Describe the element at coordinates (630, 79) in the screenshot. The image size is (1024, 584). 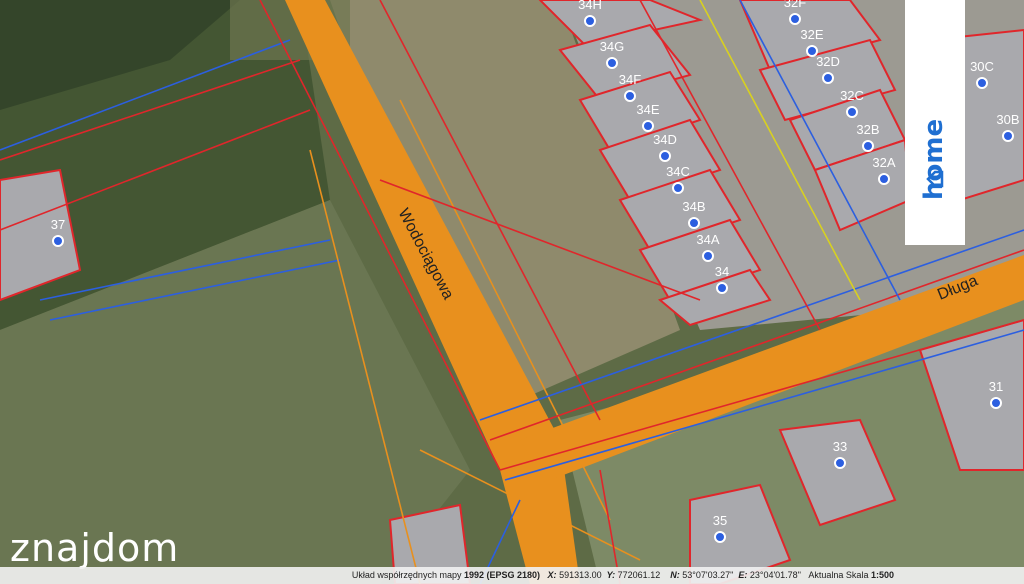
I see `parcel-label: 34F` at that location.